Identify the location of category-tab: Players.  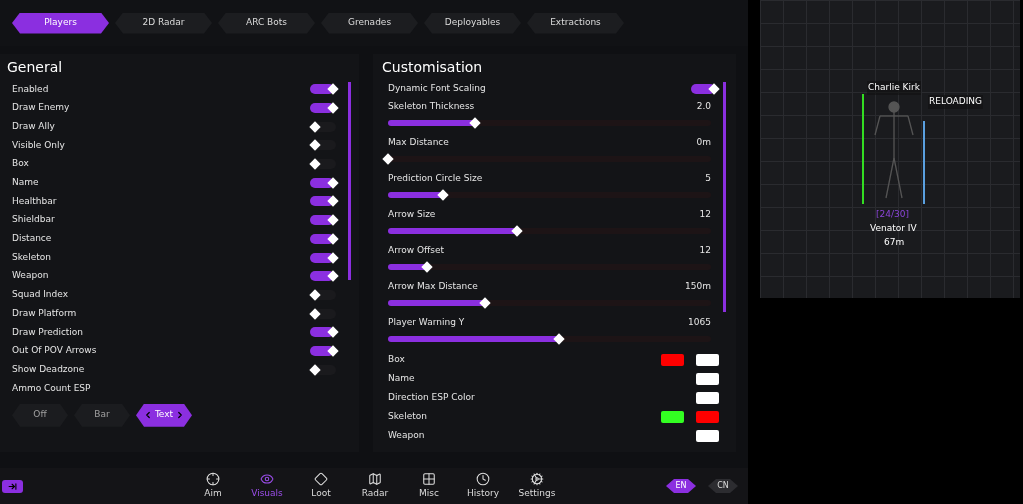
(60, 23).